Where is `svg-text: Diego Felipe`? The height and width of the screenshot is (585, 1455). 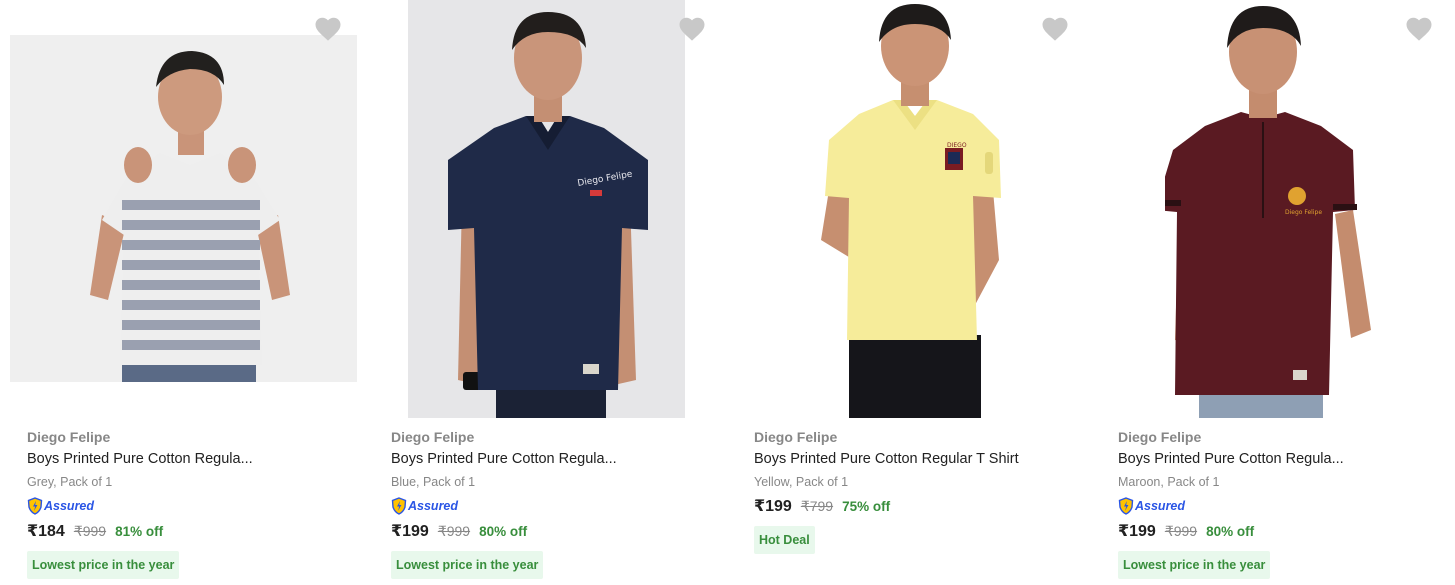 svg-text: Diego Felipe is located at coordinates (1303, 212).